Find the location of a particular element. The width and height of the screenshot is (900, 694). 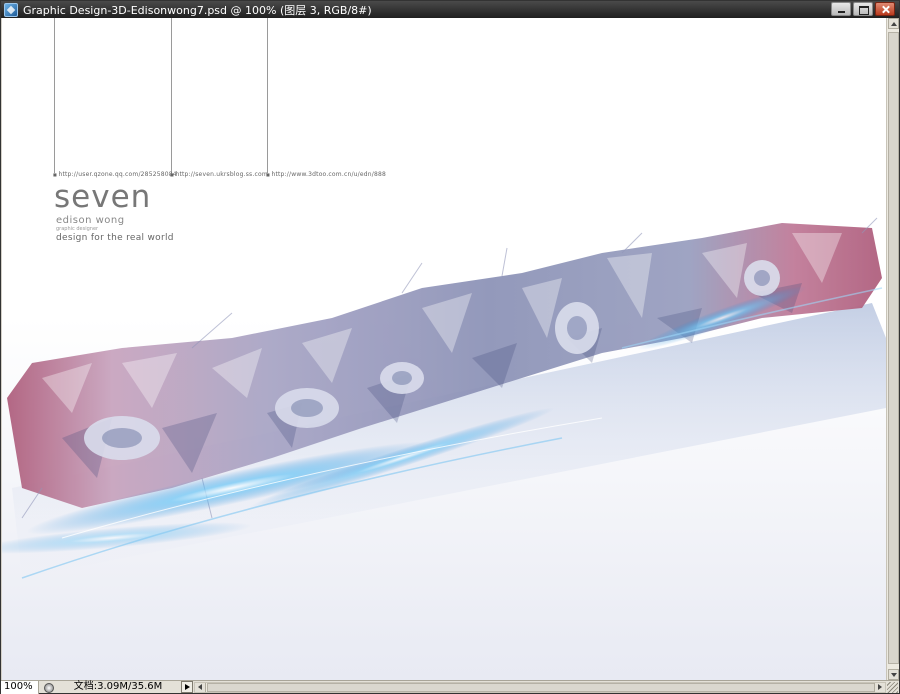

logo-tagline: design for the real world is located at coordinates (115, 238).